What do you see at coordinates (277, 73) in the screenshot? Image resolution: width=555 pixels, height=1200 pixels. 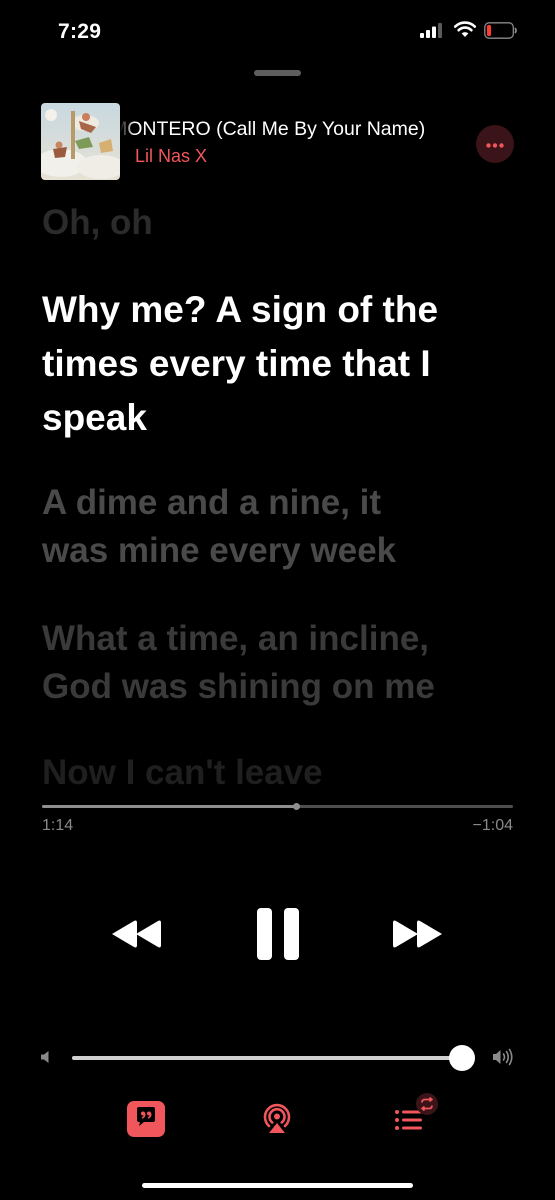 I see `sheet-grabber` at bounding box center [277, 73].